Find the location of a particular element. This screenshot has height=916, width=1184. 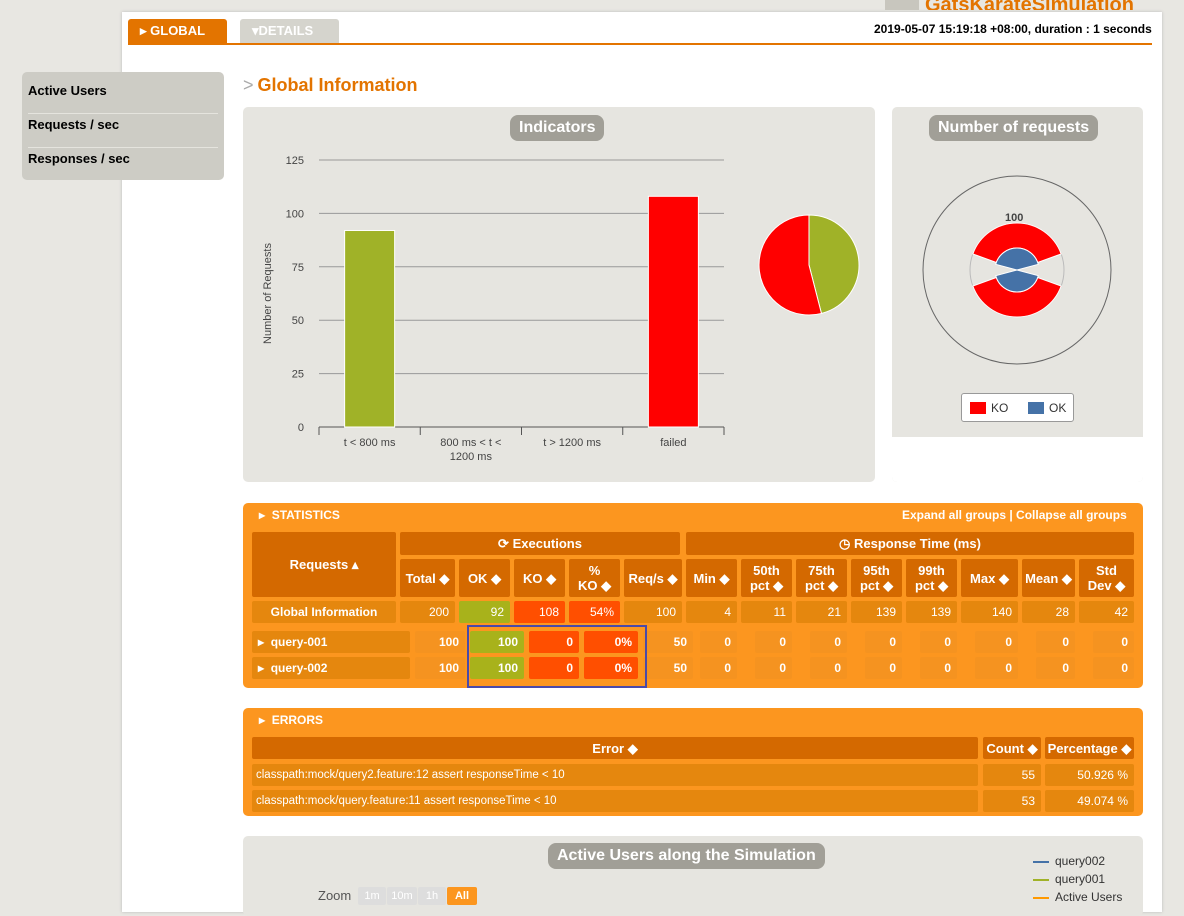

statistics-col-11: Mean ◆ is located at coordinates (1048, 578).